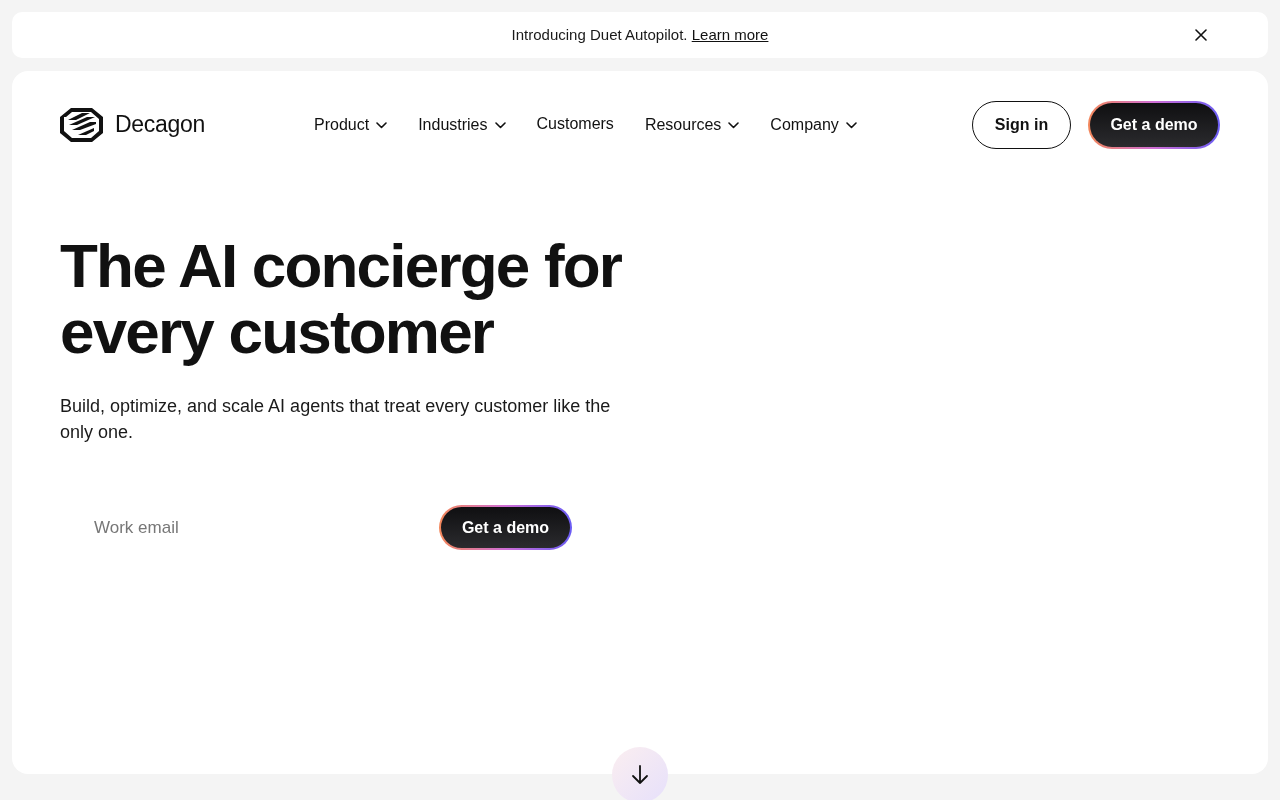 The image size is (1280, 800). What do you see at coordinates (351, 124) in the screenshot?
I see `nav-link: Product` at bounding box center [351, 124].